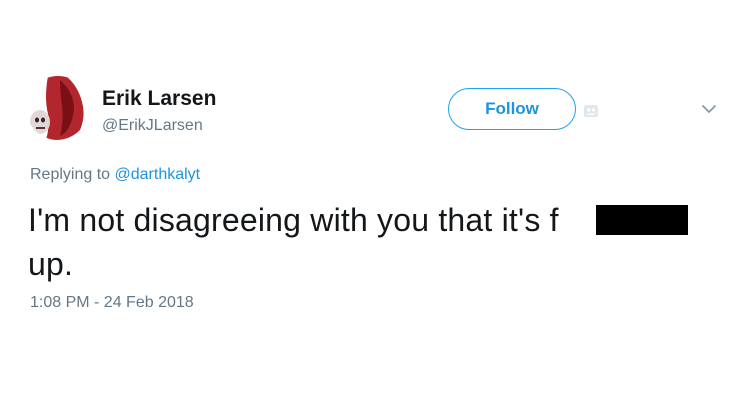  I want to click on tweet-timestamp: 1:08 PM - 24 Feb 2018, so click(112, 303).